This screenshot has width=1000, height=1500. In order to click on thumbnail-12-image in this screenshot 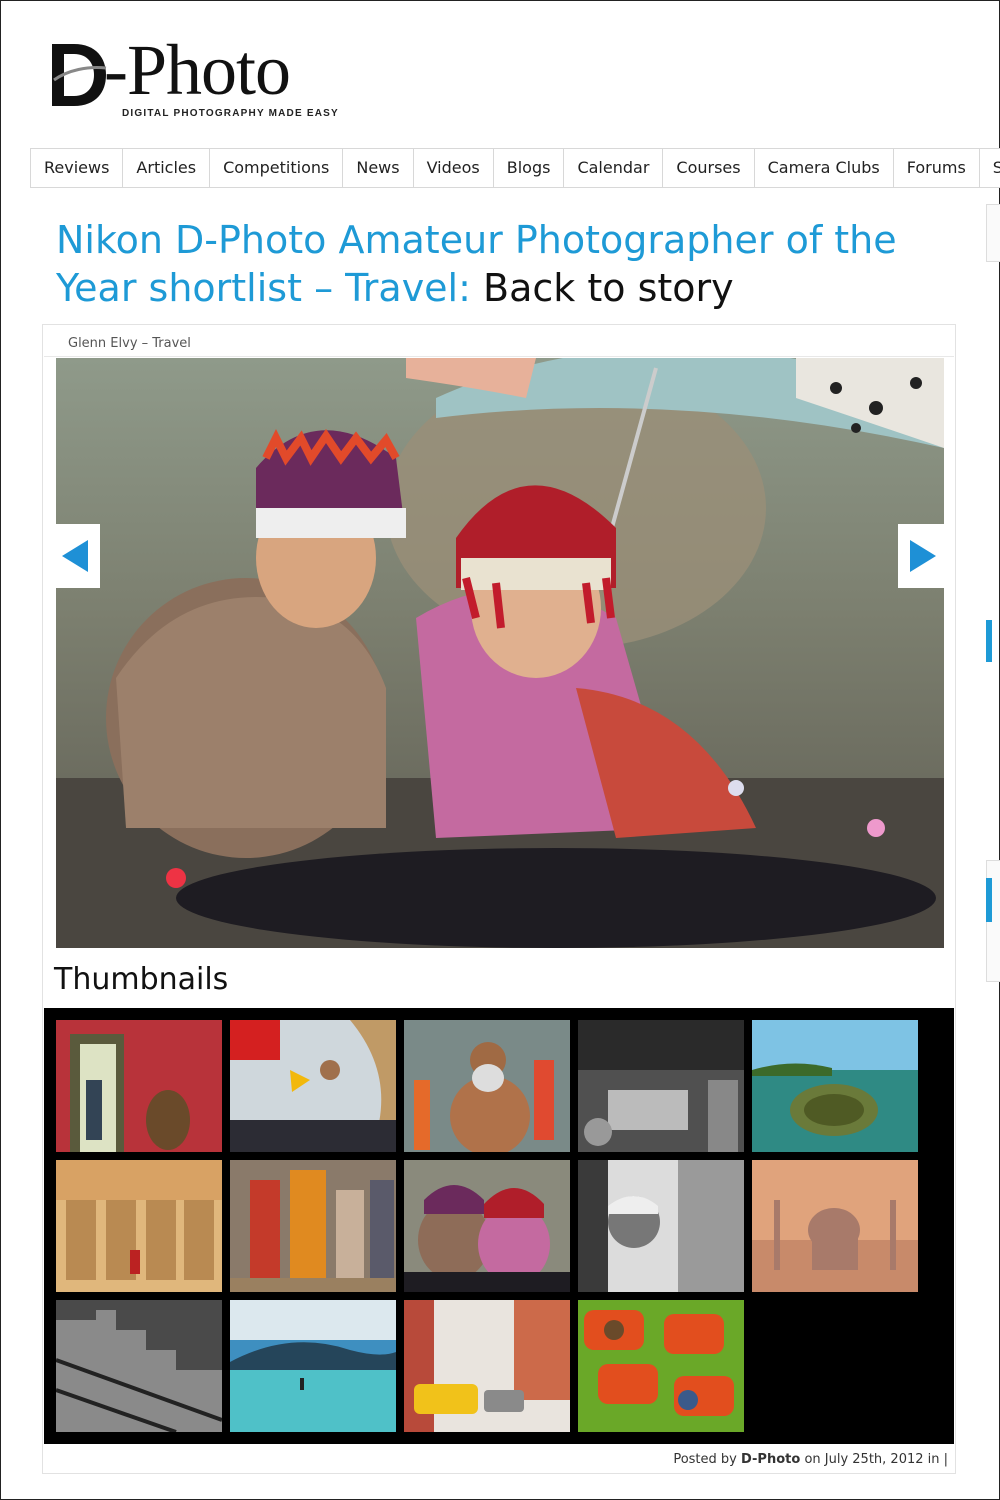, I will do `click(313, 1366)`.